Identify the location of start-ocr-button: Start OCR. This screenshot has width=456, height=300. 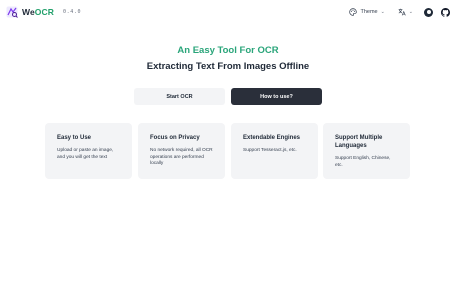
(179, 96).